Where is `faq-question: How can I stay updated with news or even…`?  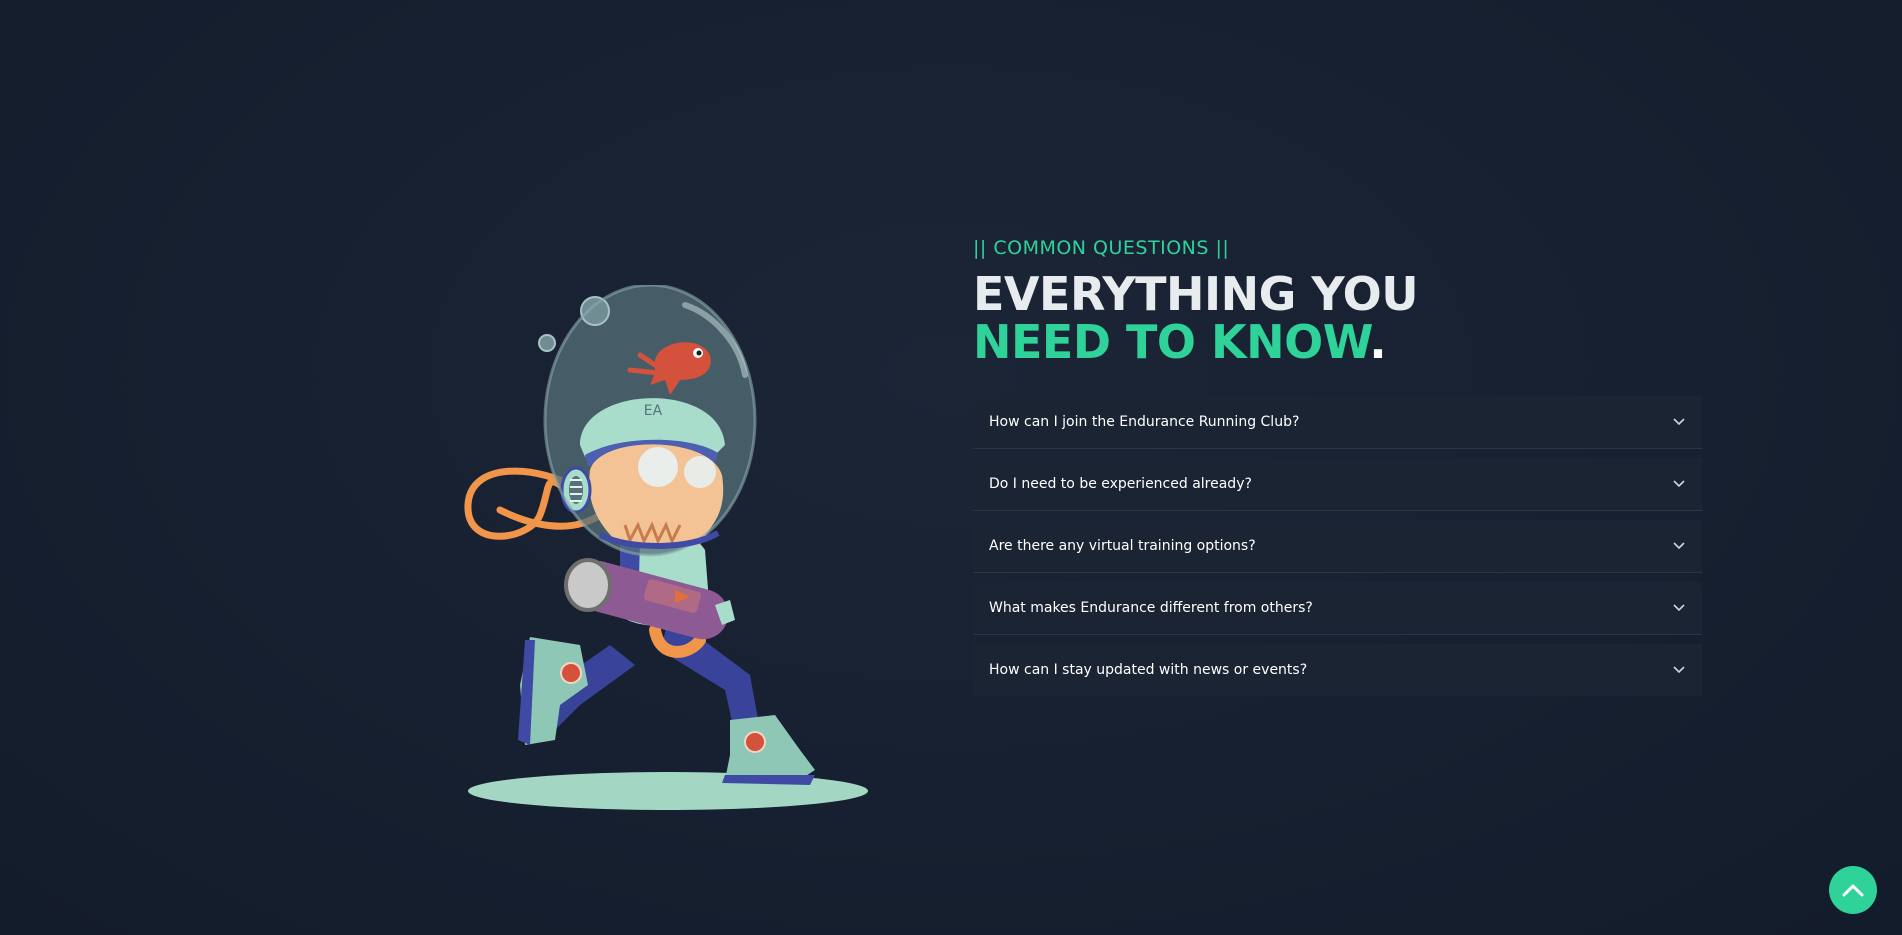 faq-question: How can I stay updated with news or even… is located at coordinates (1148, 670).